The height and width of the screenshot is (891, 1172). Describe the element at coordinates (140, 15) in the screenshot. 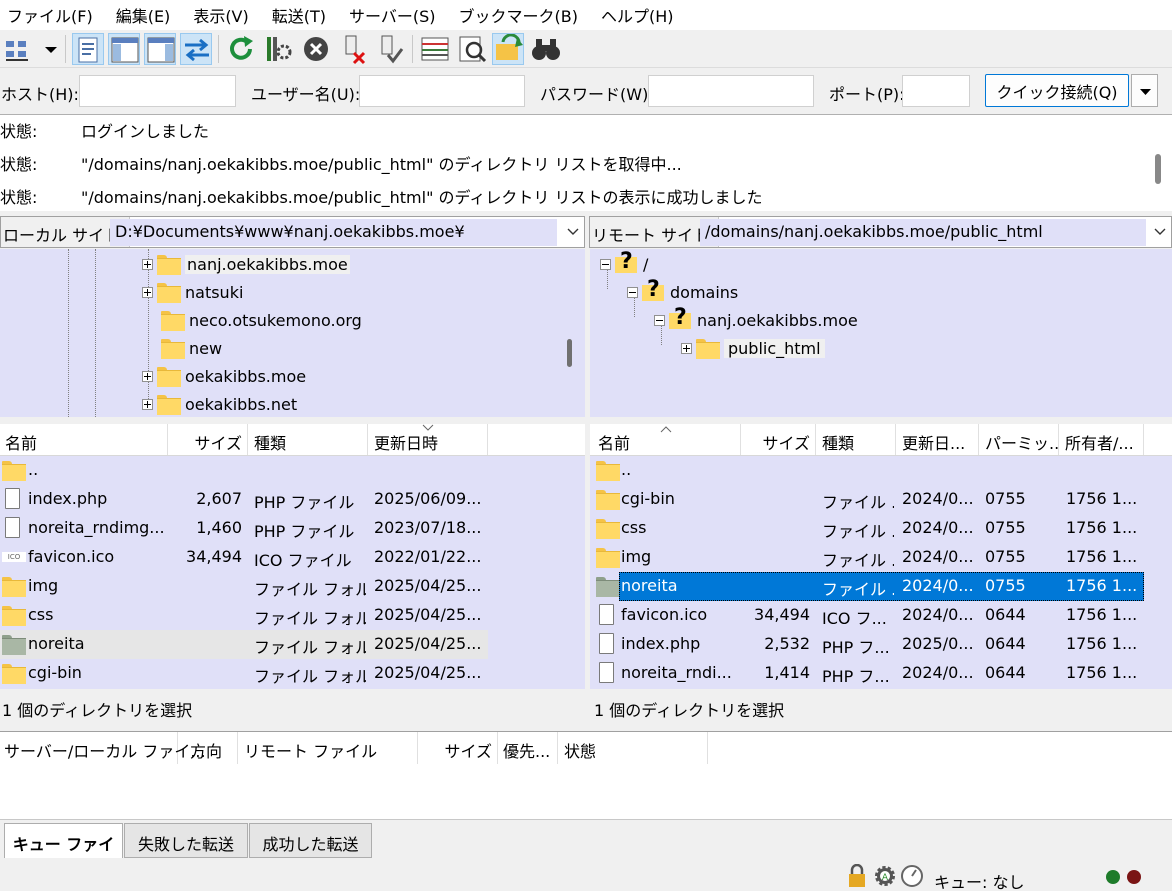

I see `menu-edit: 編集(E)` at that location.